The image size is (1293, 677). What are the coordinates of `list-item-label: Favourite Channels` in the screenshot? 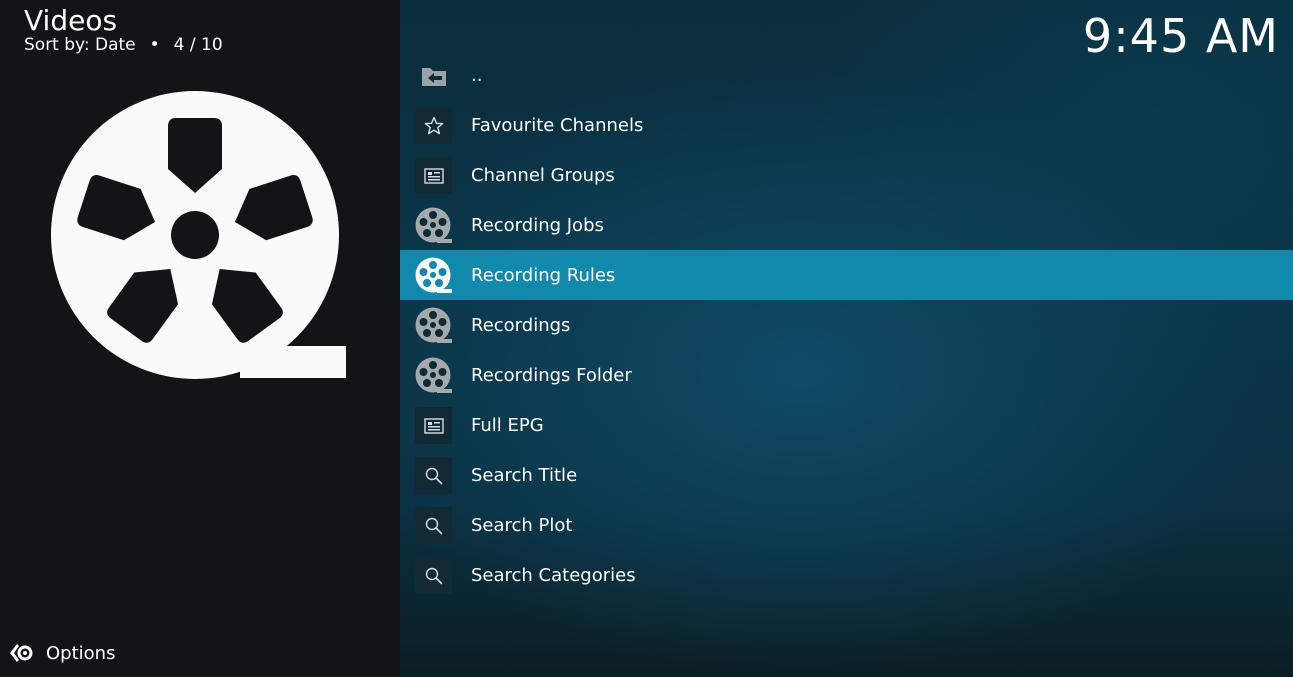 It's located at (557, 125).